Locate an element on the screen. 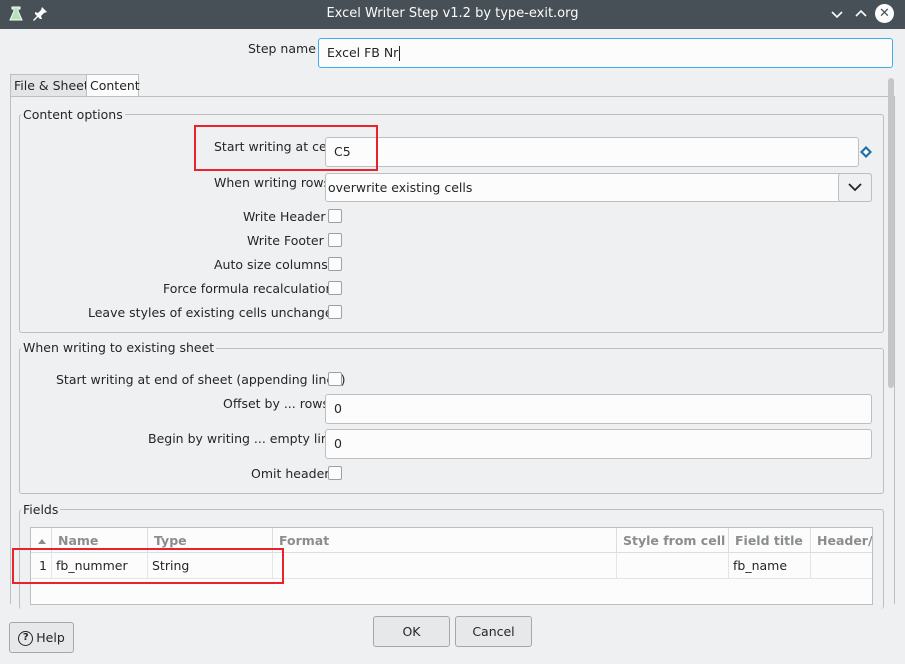  force-recalc-checkbox is located at coordinates (335, 288).